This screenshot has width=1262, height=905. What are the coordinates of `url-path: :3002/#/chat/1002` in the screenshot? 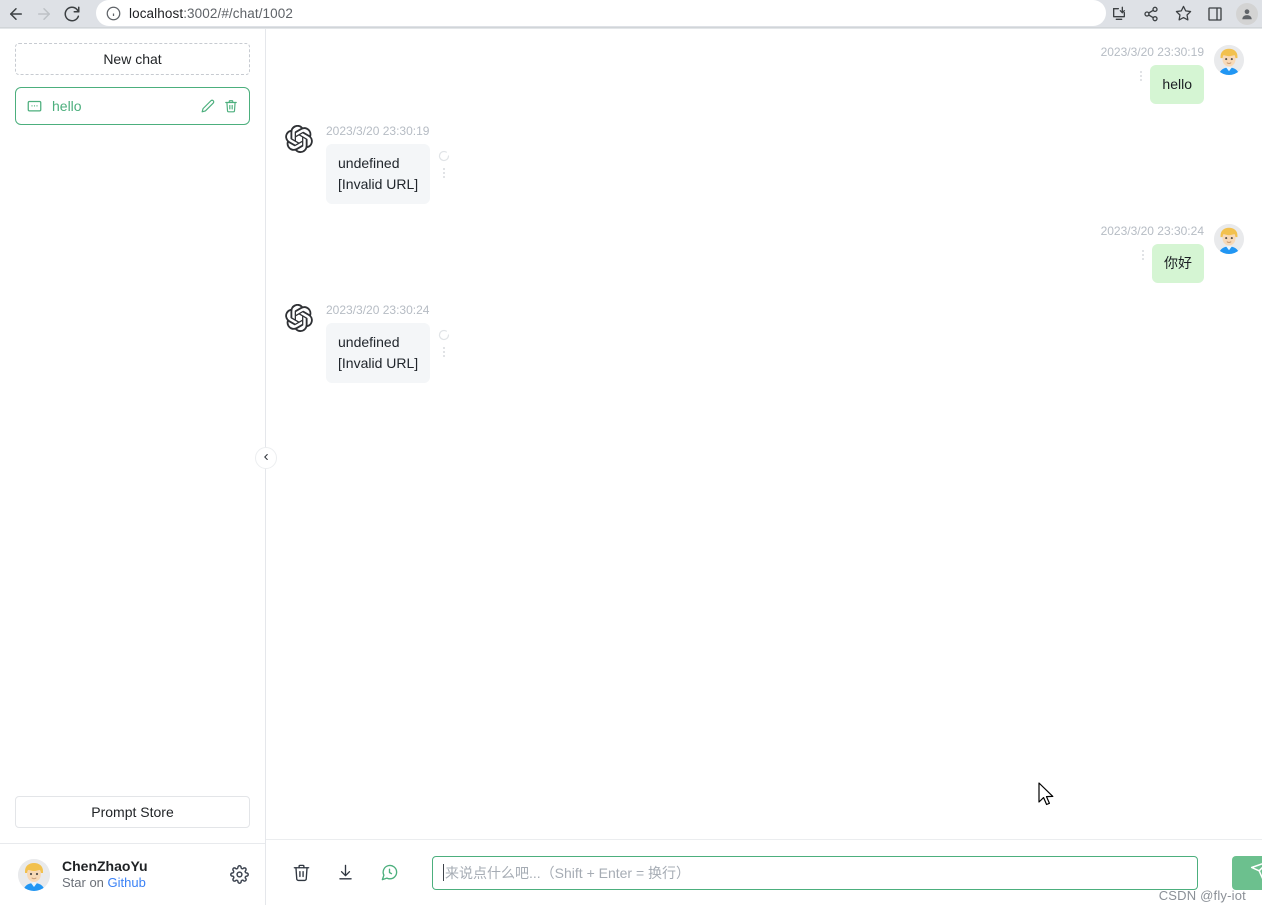 It's located at (238, 13).